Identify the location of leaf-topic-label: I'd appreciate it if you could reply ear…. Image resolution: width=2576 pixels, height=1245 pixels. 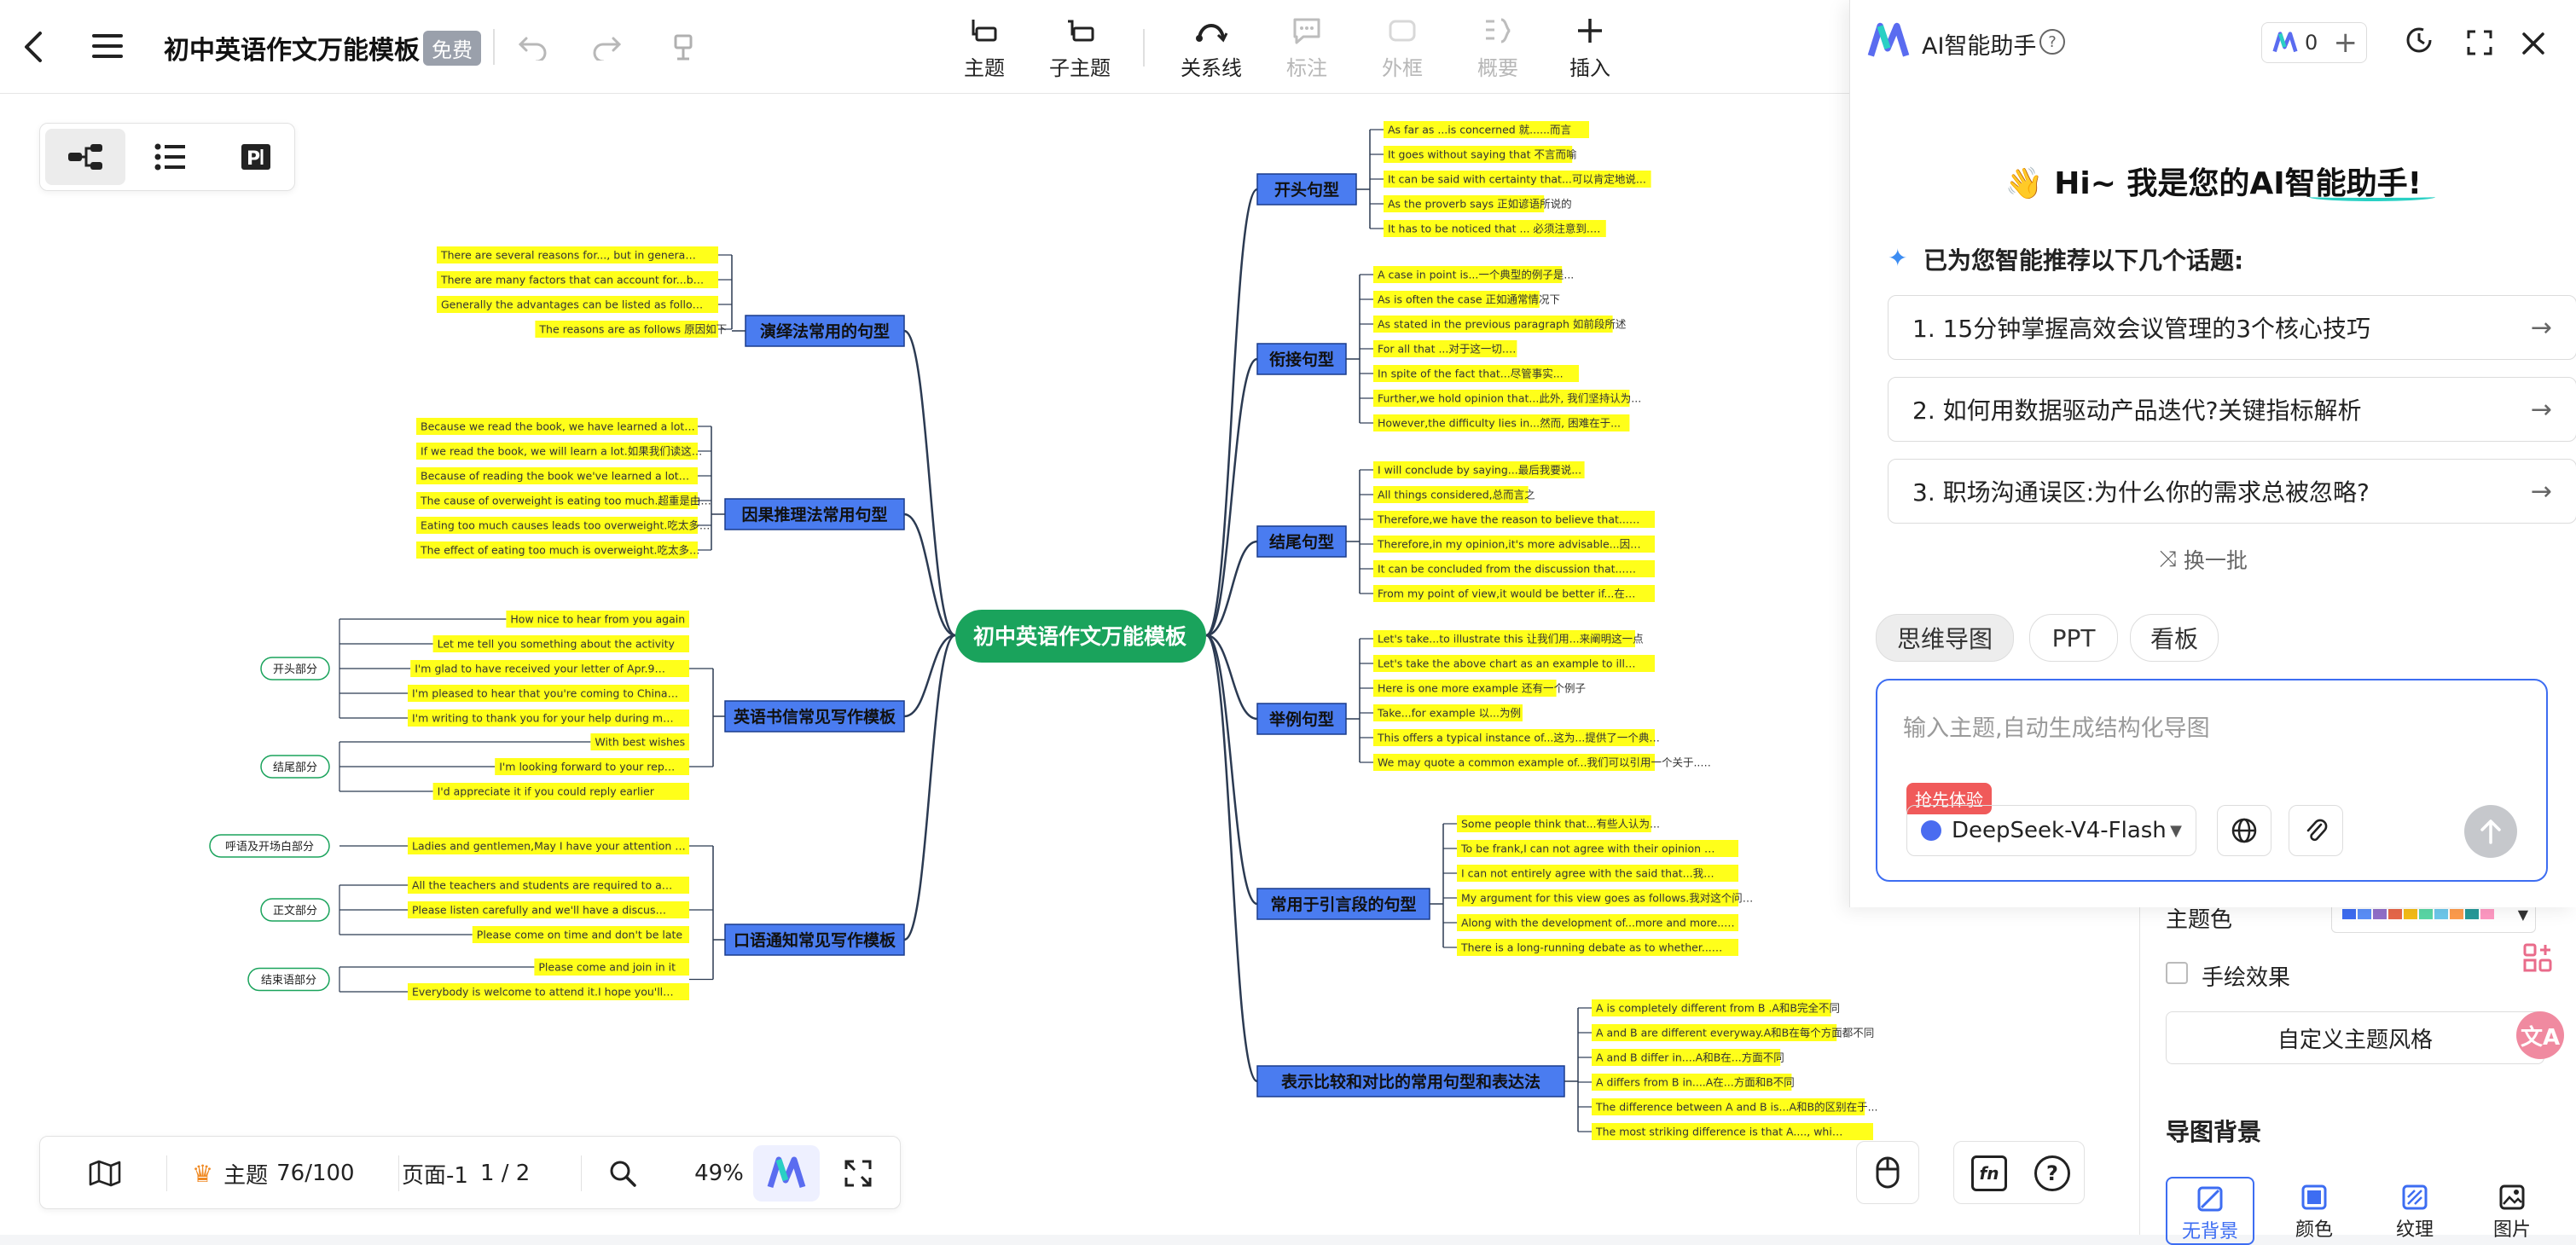
(546, 791).